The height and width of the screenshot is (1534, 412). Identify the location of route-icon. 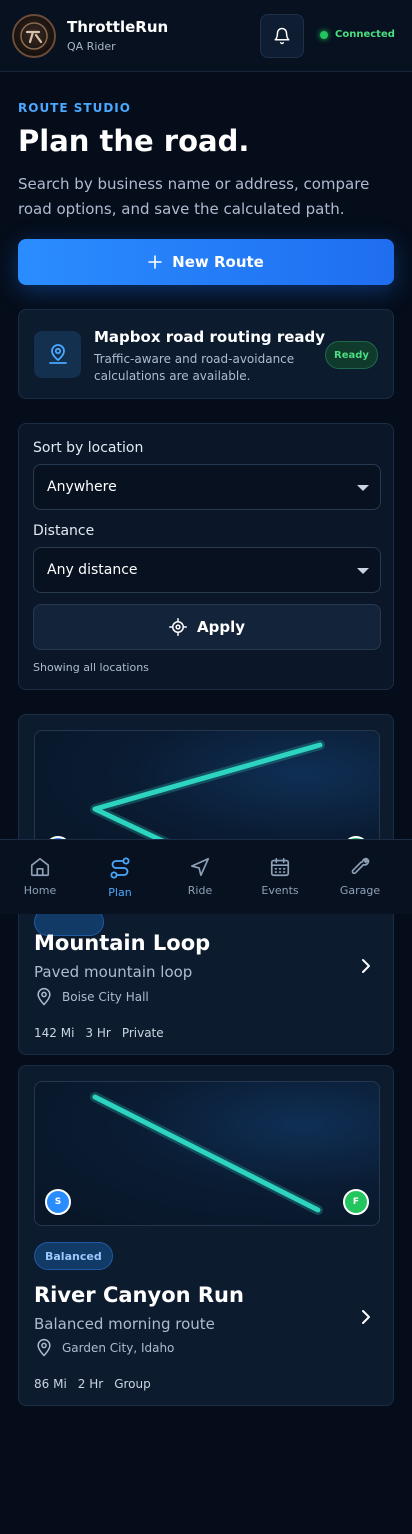
(120, 868).